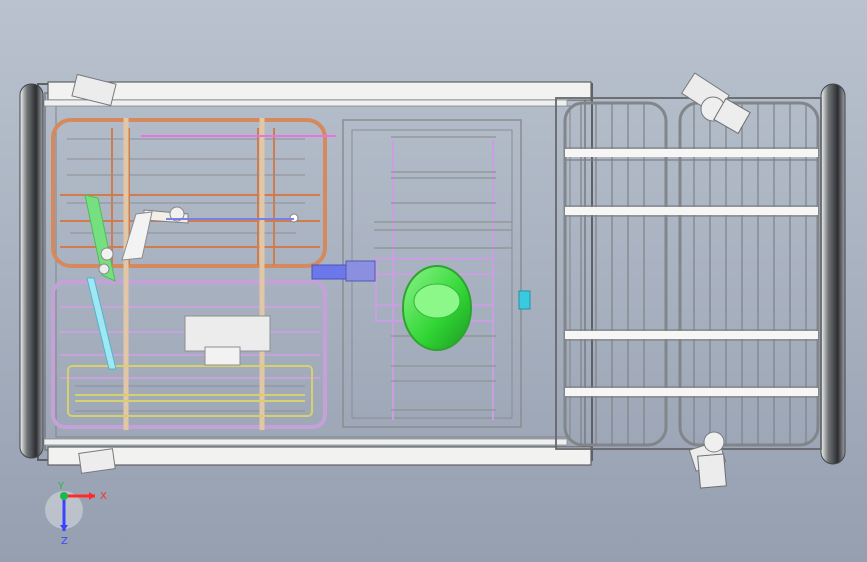 This screenshot has height=562, width=867. Describe the element at coordinates (319, 456) in the screenshot. I see `bottom-rail` at that location.